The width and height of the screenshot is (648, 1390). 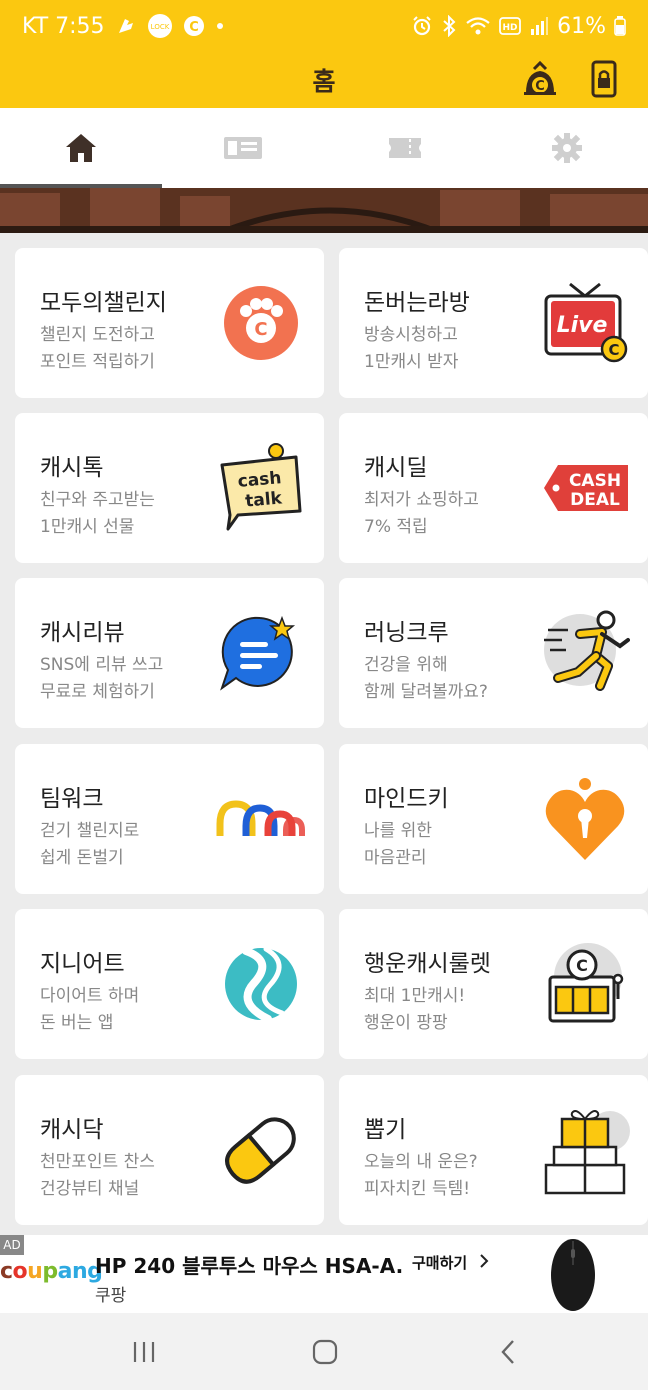 I want to click on card-cash-deal: 캐시딜 최저가 쇼핑하고 7% 적립 CASH DEAL, so click(x=493, y=488).